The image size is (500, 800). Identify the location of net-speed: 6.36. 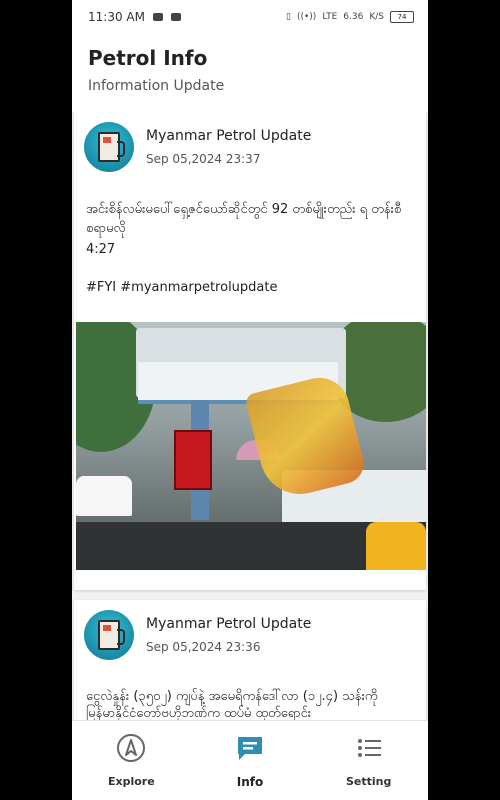
(353, 17).